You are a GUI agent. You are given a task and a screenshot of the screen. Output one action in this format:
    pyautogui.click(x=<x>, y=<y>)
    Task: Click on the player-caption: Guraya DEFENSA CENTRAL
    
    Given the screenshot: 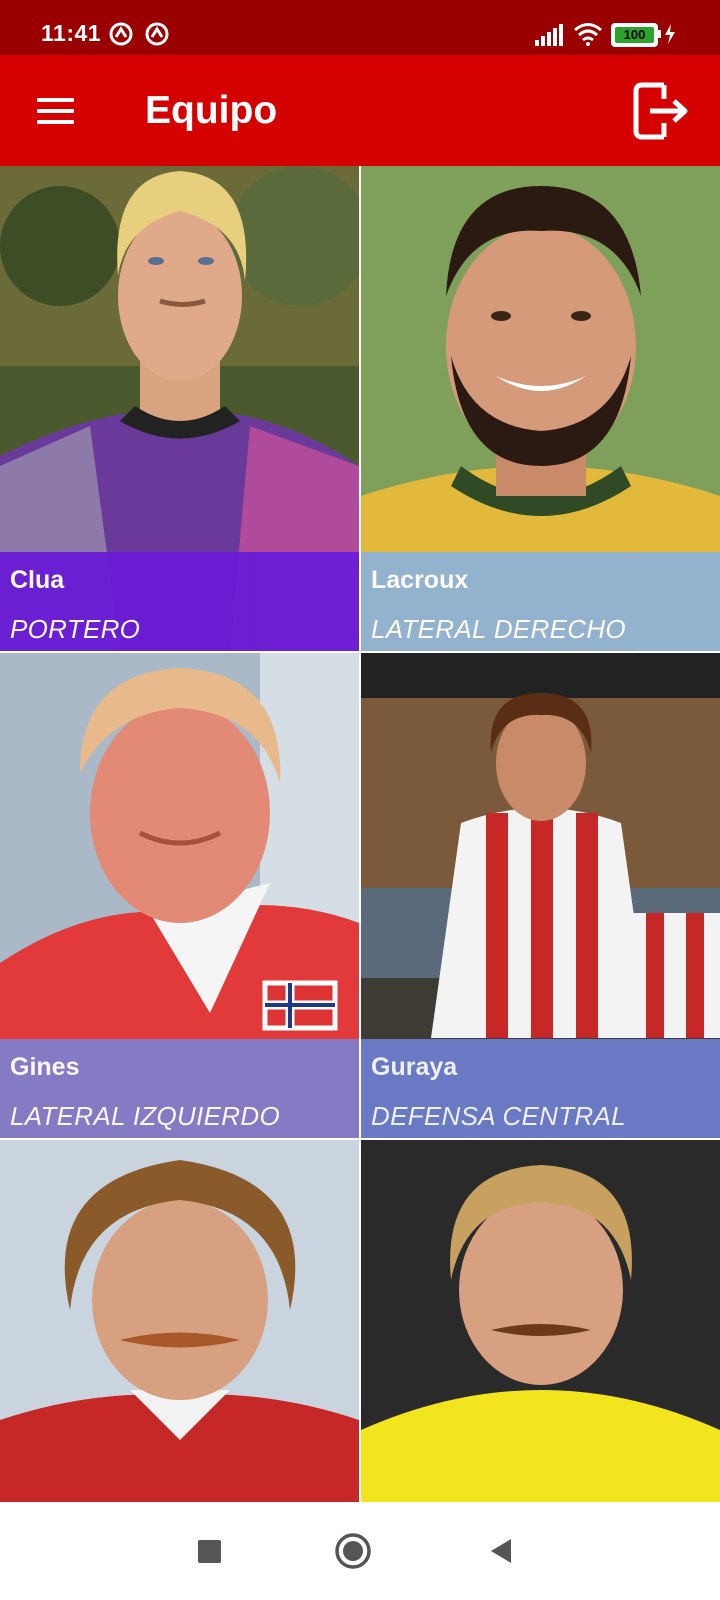 What is the action you would take?
    pyautogui.click(x=540, y=1088)
    